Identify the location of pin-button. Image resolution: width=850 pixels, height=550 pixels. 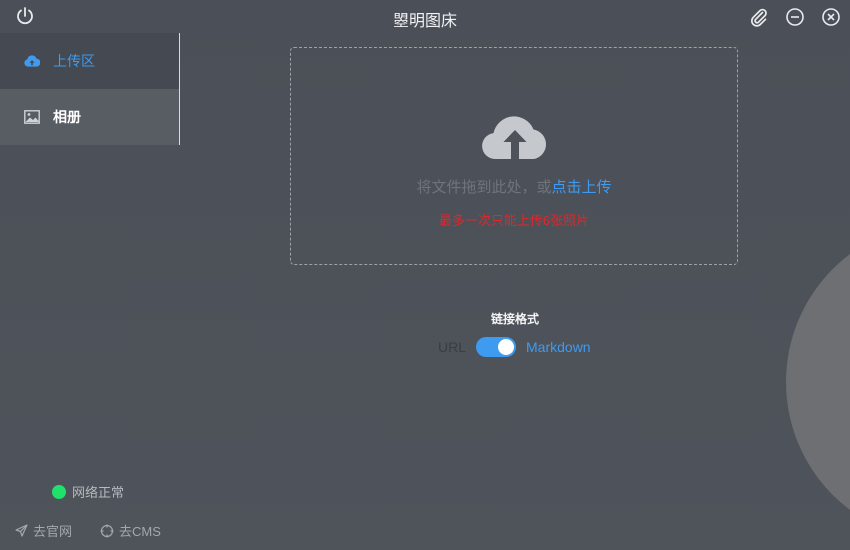
(759, 17).